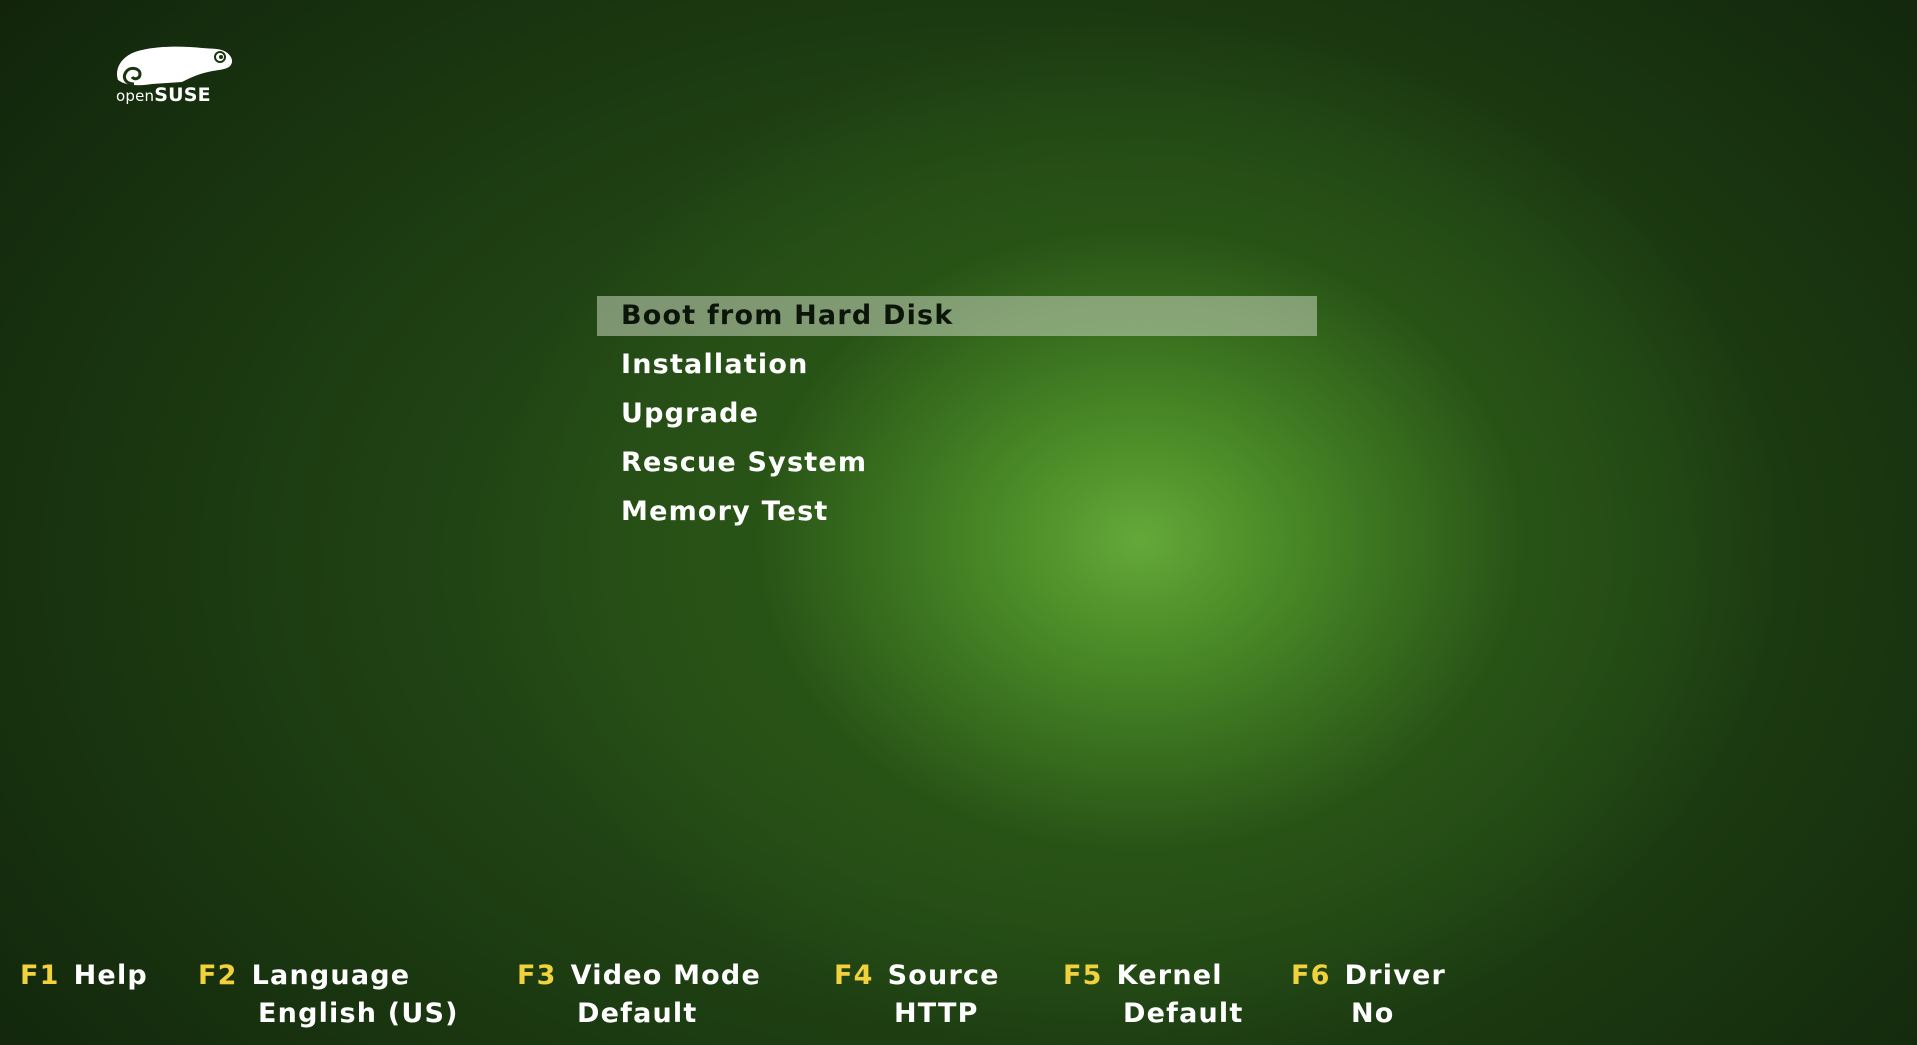 Image resolution: width=1917 pixels, height=1045 pixels. Describe the element at coordinates (957, 365) in the screenshot. I see `menu-item-installation: Installation` at that location.